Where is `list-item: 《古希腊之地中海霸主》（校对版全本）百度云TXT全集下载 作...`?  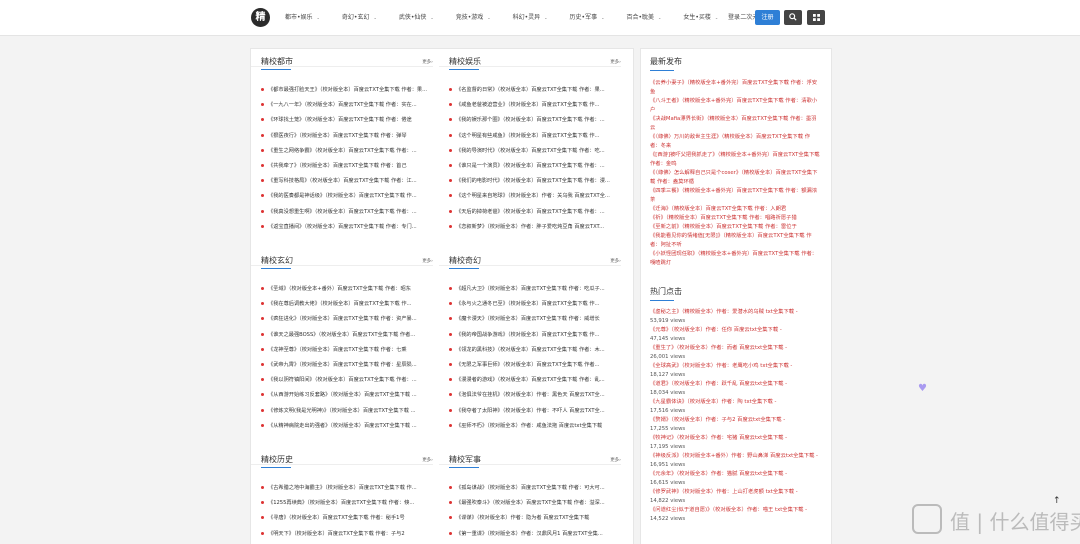
list-item: 《古希腊之地中海霸主》（校对版全本）百度云TXT全集下载 作... is located at coordinates (347, 488).